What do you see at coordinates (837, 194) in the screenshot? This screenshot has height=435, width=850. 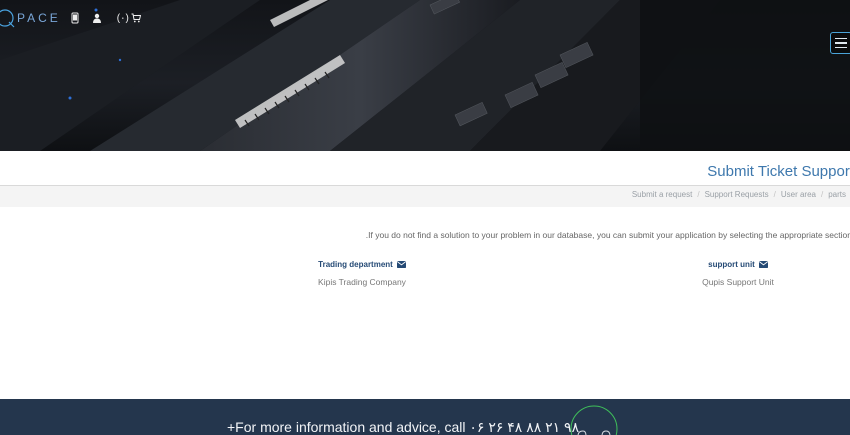 I see `breadcrumb-parts: parts` at bounding box center [837, 194].